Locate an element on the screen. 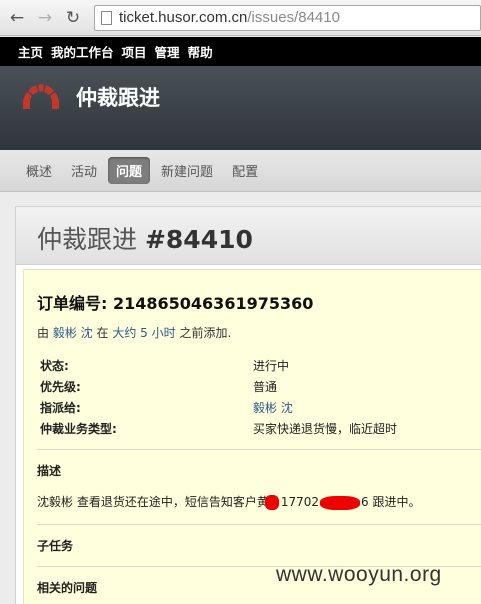 The height and width of the screenshot is (604, 481). description-text: 沈毅彬 查看退货还在途中，短信告知客户黄 17702 6 跟进中。 is located at coordinates (259, 501).